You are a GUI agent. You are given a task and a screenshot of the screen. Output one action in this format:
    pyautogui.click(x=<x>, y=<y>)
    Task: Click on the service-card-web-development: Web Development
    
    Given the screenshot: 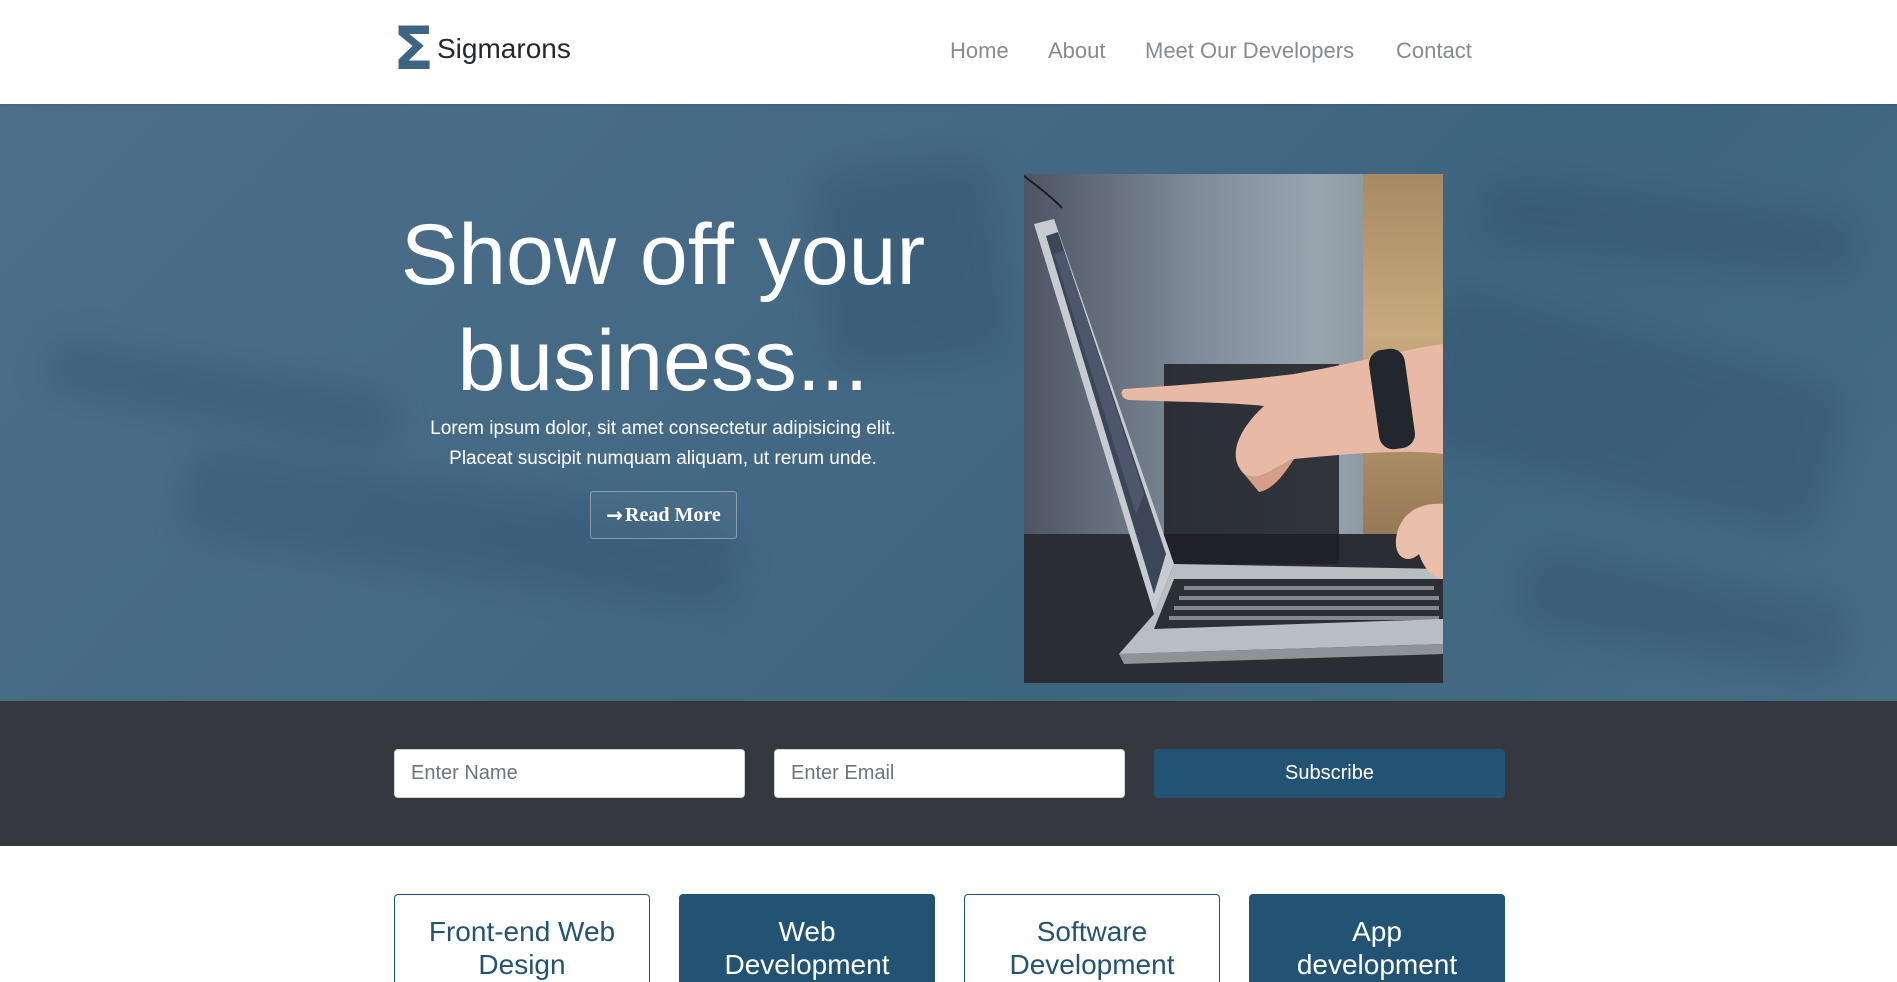 What is the action you would take?
    pyautogui.click(x=807, y=938)
    